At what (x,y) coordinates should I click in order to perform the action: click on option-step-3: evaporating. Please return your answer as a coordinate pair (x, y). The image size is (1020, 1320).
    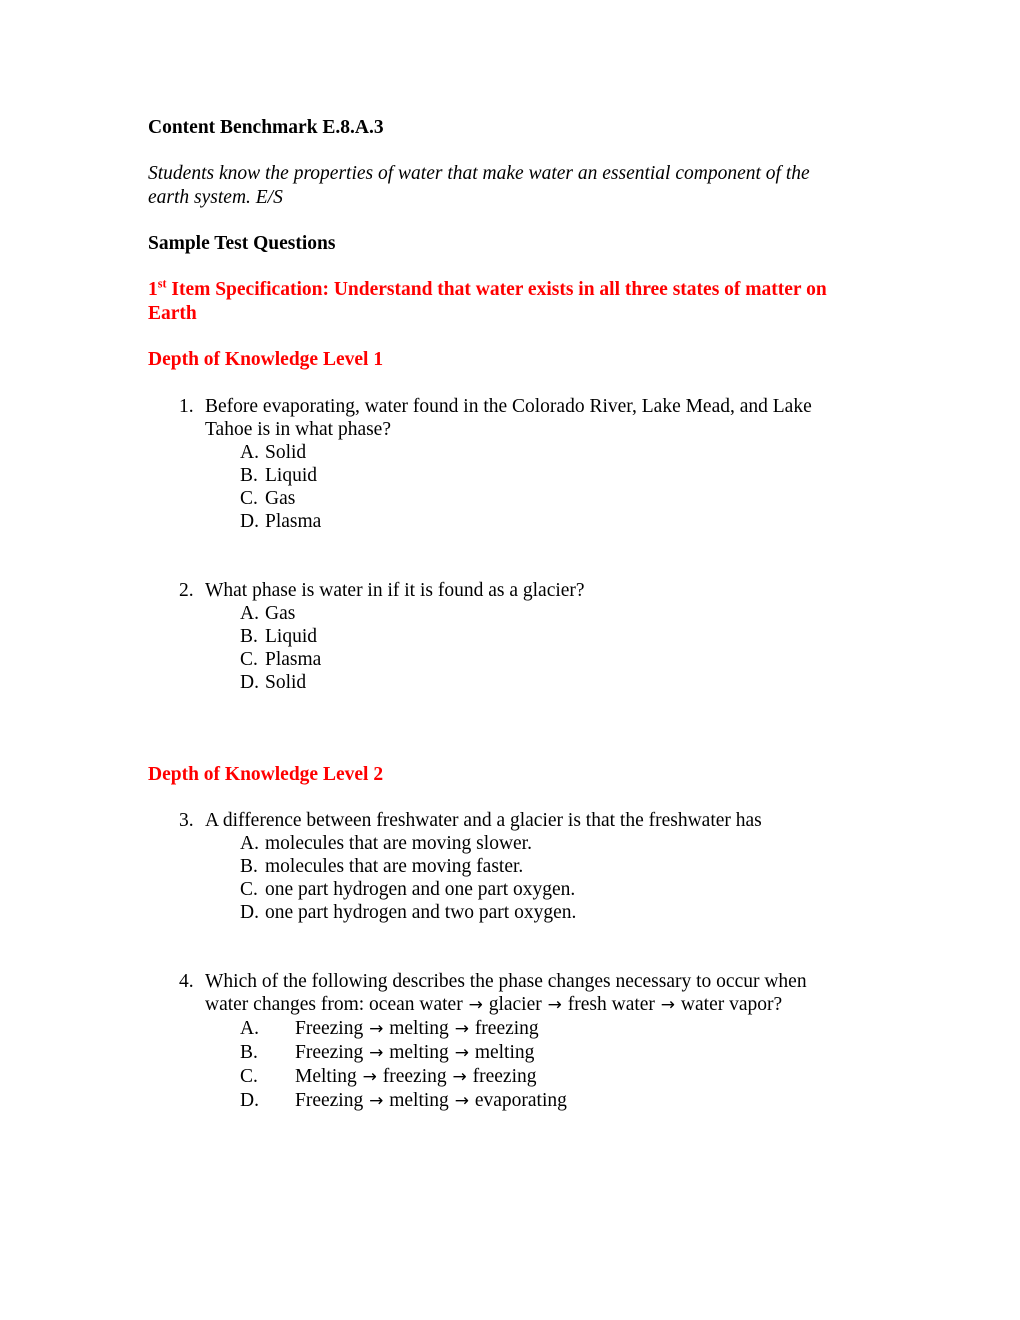
    Looking at the image, I should click on (518, 1100).